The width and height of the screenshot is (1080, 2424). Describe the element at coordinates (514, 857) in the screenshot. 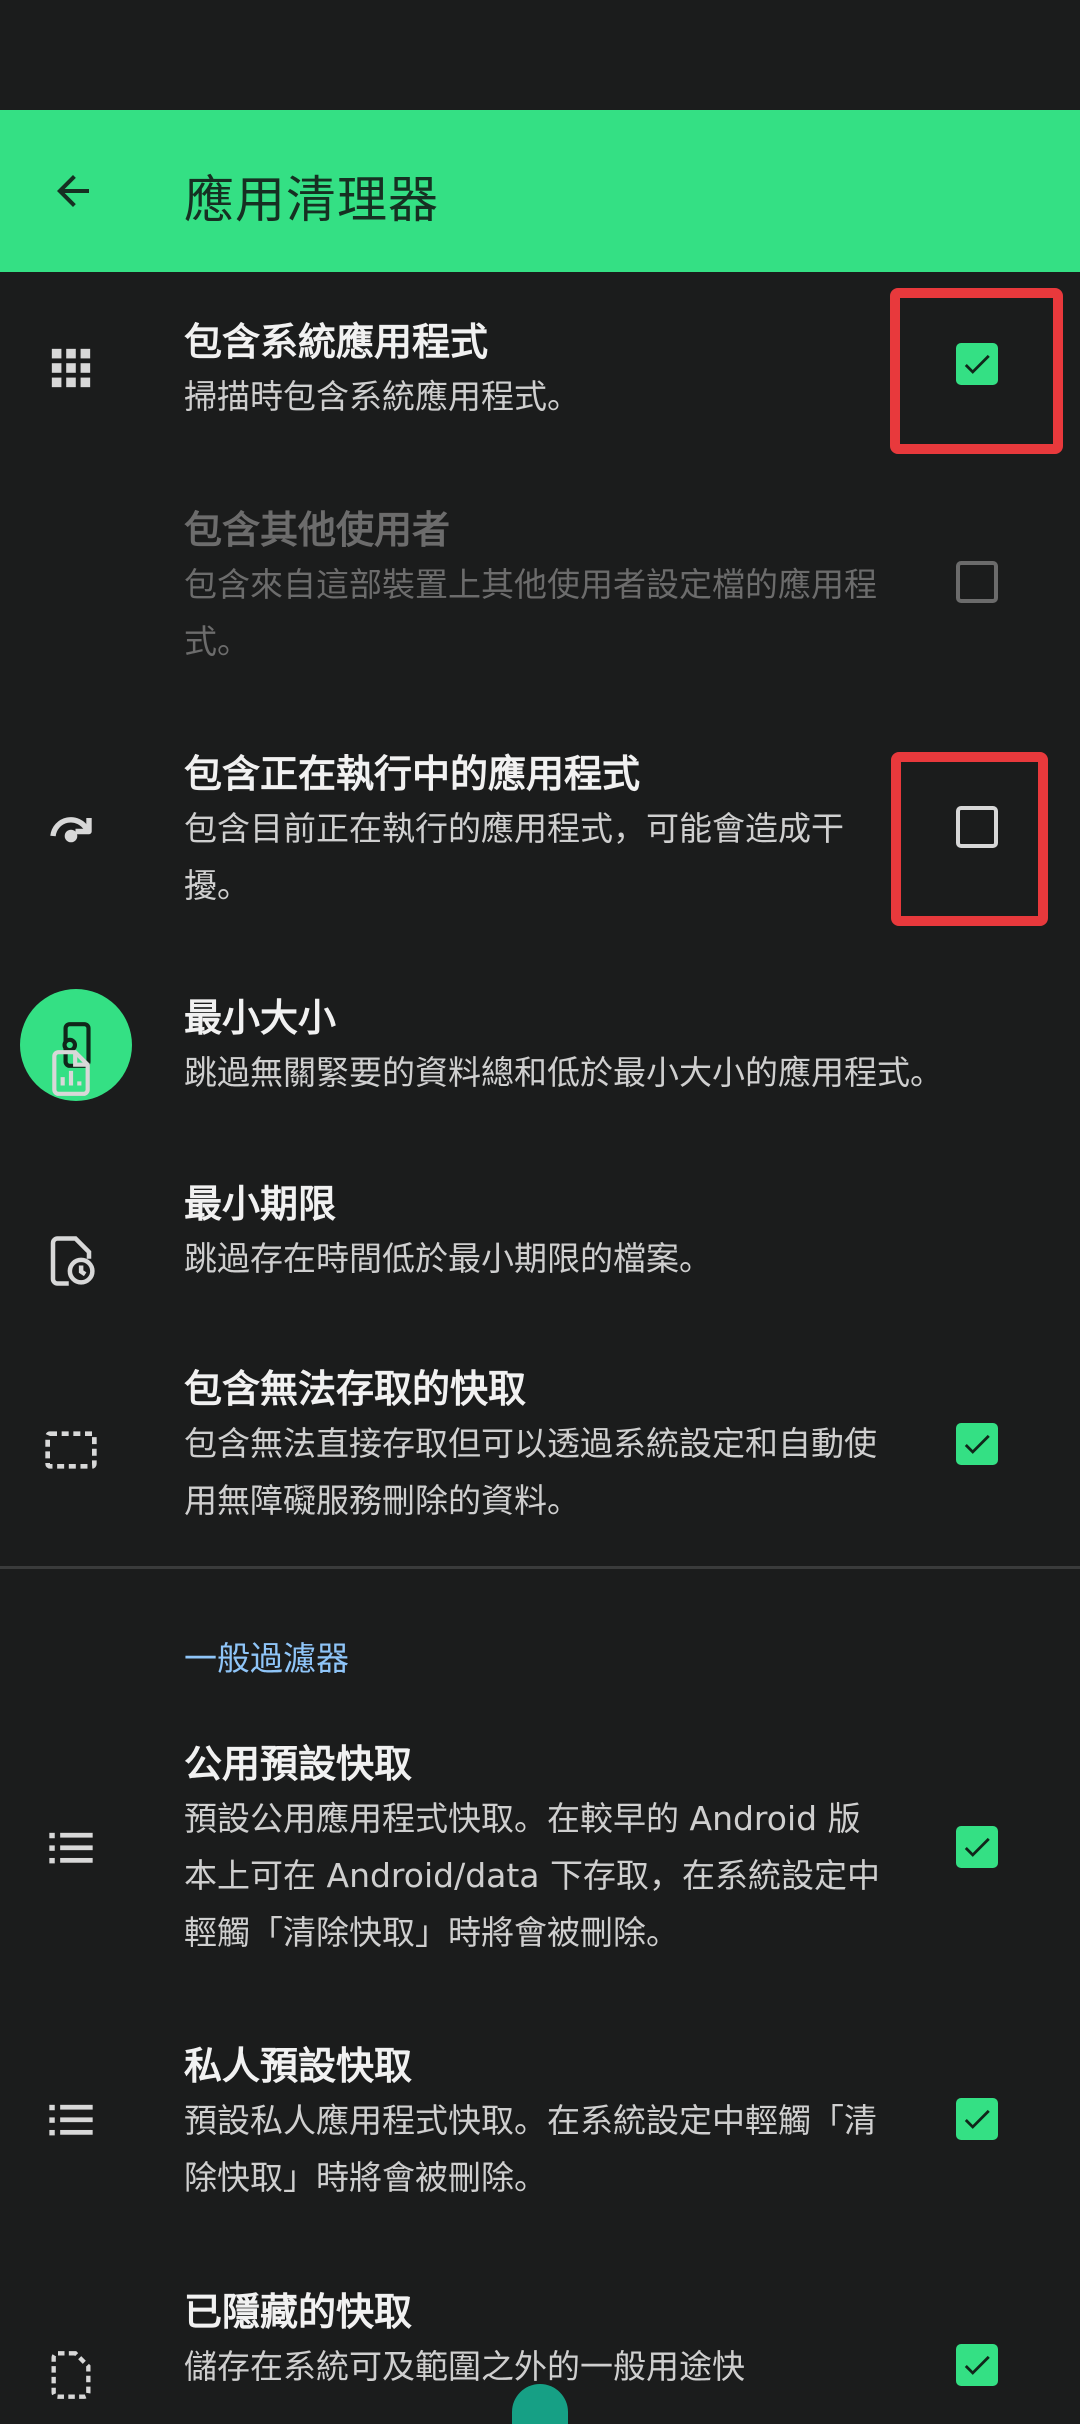

I see `setting-subtitle: 包含目前正在執行的應用程式，可能會造成干擾。` at that location.